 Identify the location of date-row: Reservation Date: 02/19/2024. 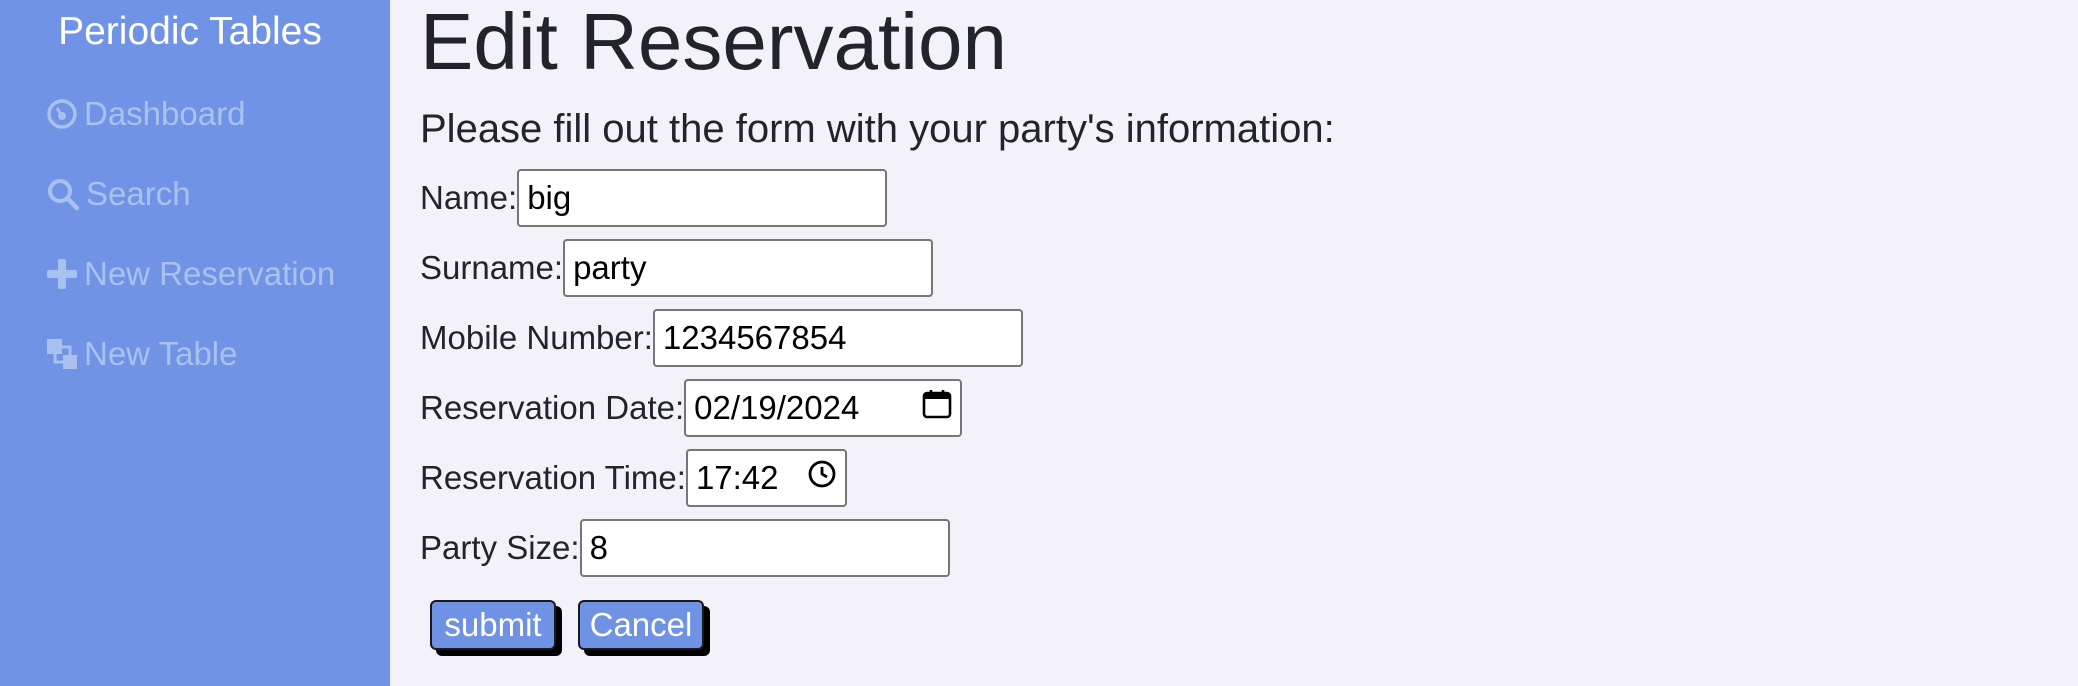
(691, 408).